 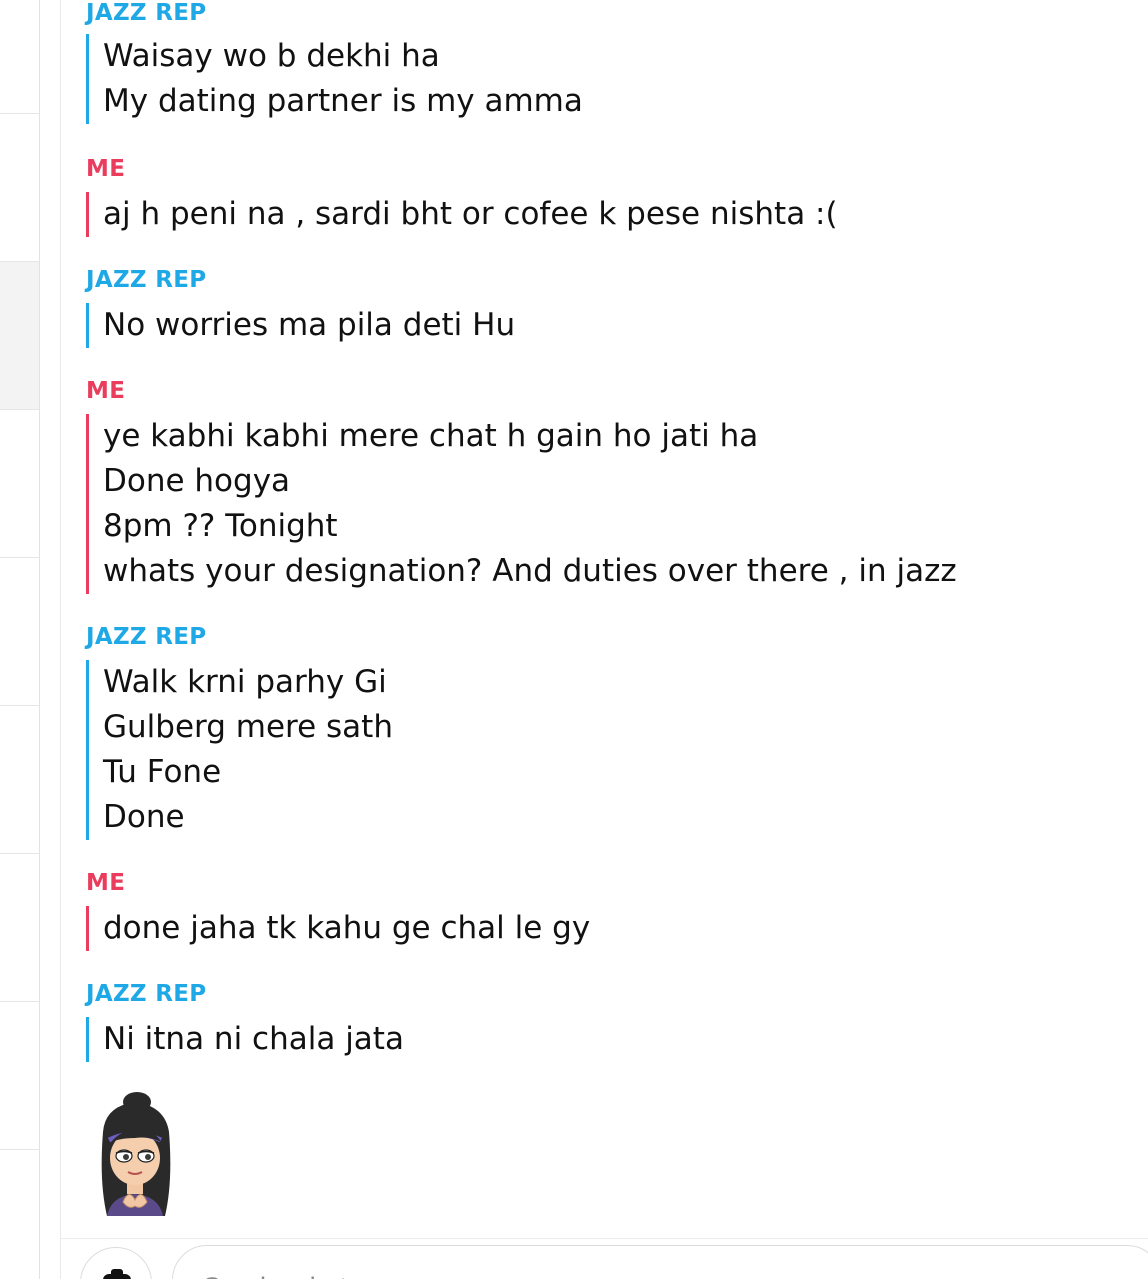 What do you see at coordinates (197, 481) in the screenshot?
I see `message-text: Done hogya` at bounding box center [197, 481].